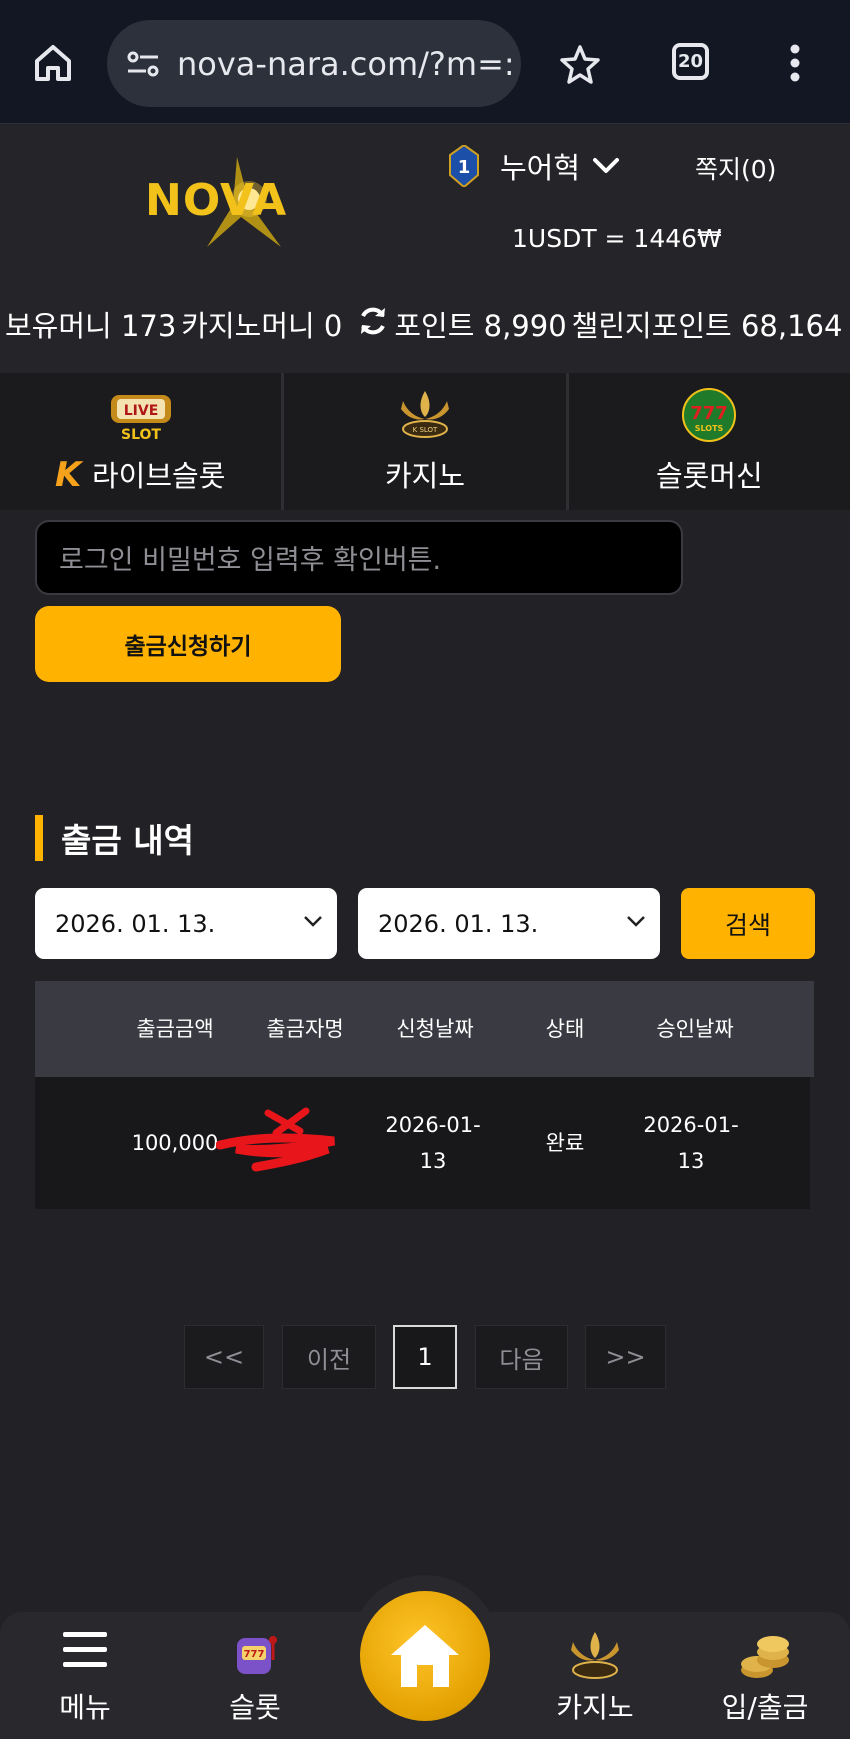 This screenshot has width=850, height=1739. What do you see at coordinates (346, 63) in the screenshot?
I see `url-text: nova-nara.com/?m=:` at bounding box center [346, 63].